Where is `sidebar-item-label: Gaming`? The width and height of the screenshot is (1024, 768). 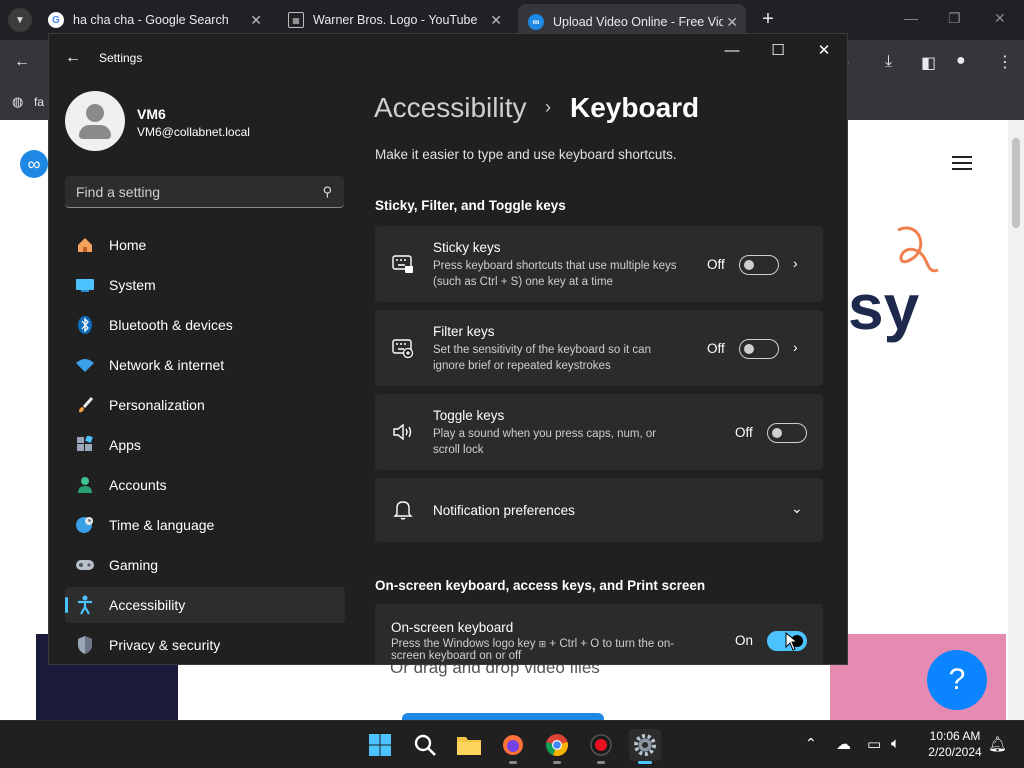 sidebar-item-label: Gaming is located at coordinates (134, 565).